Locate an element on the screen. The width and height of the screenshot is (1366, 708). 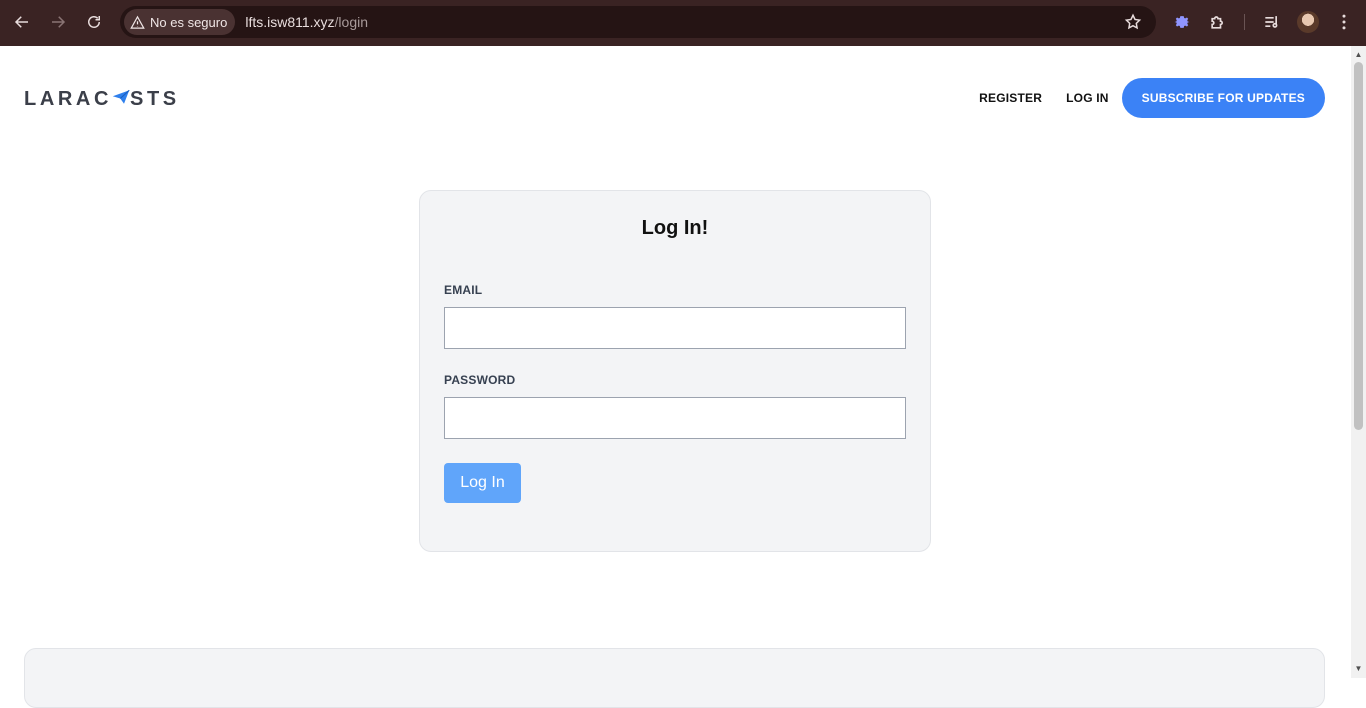
footer-section is located at coordinates (674, 678).